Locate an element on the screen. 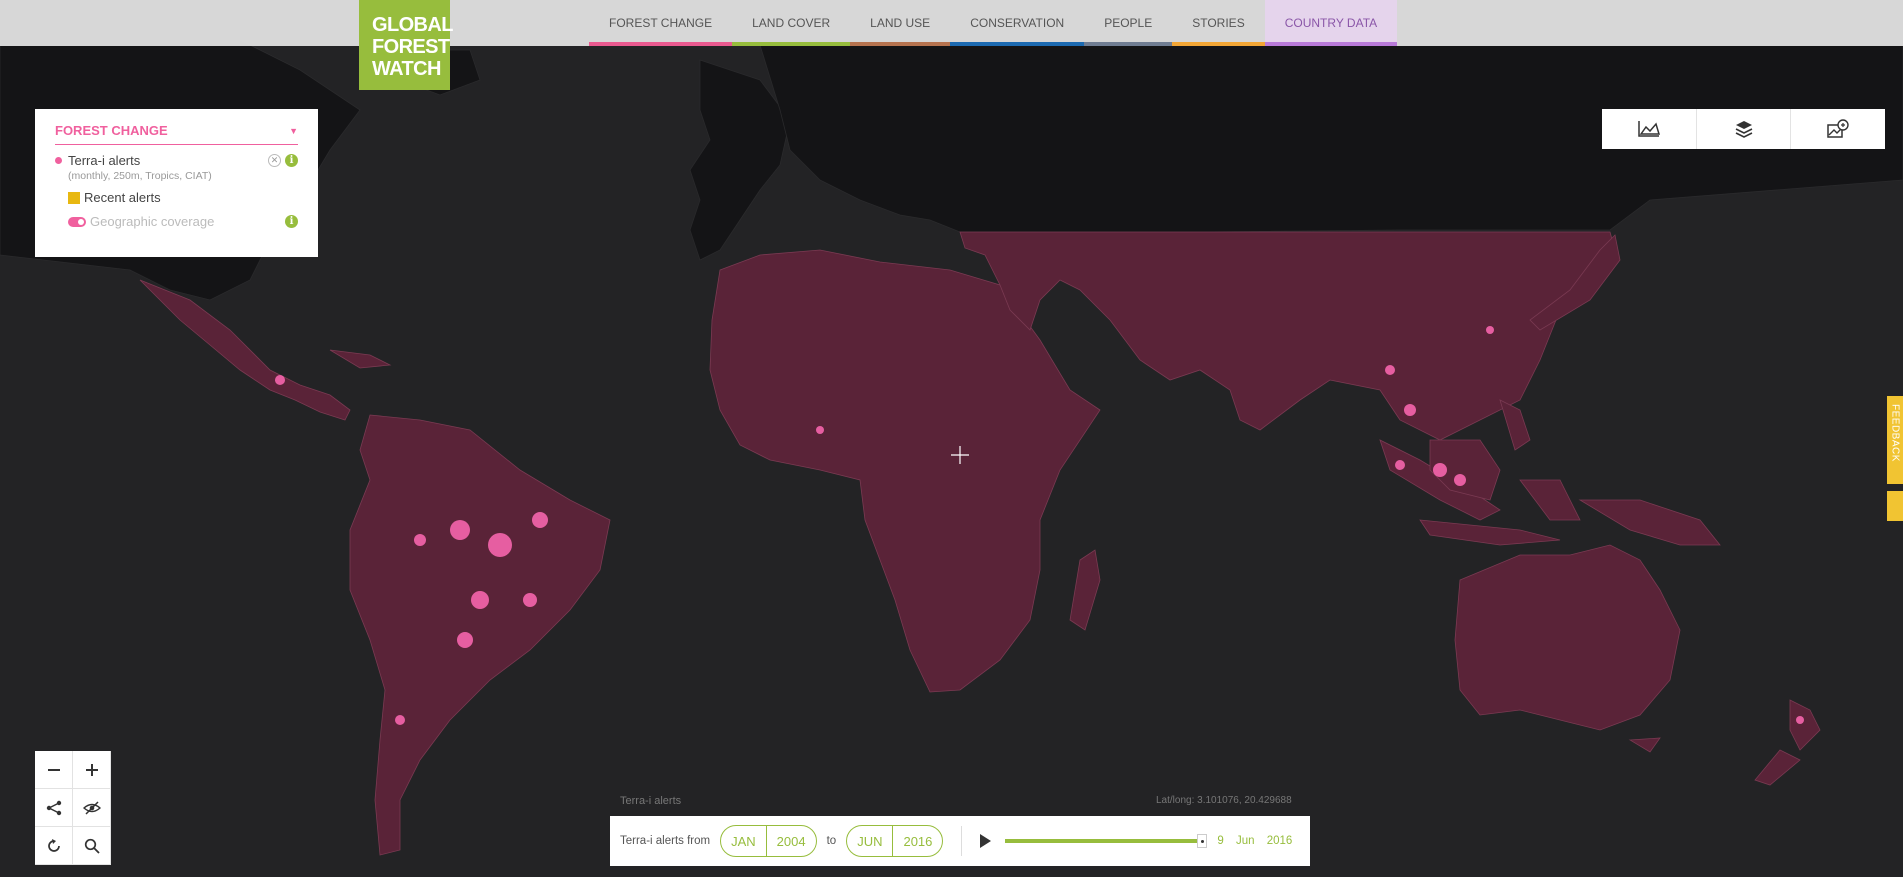 This screenshot has width=1903, height=877. crosshair-cursor-icon is located at coordinates (960, 455).